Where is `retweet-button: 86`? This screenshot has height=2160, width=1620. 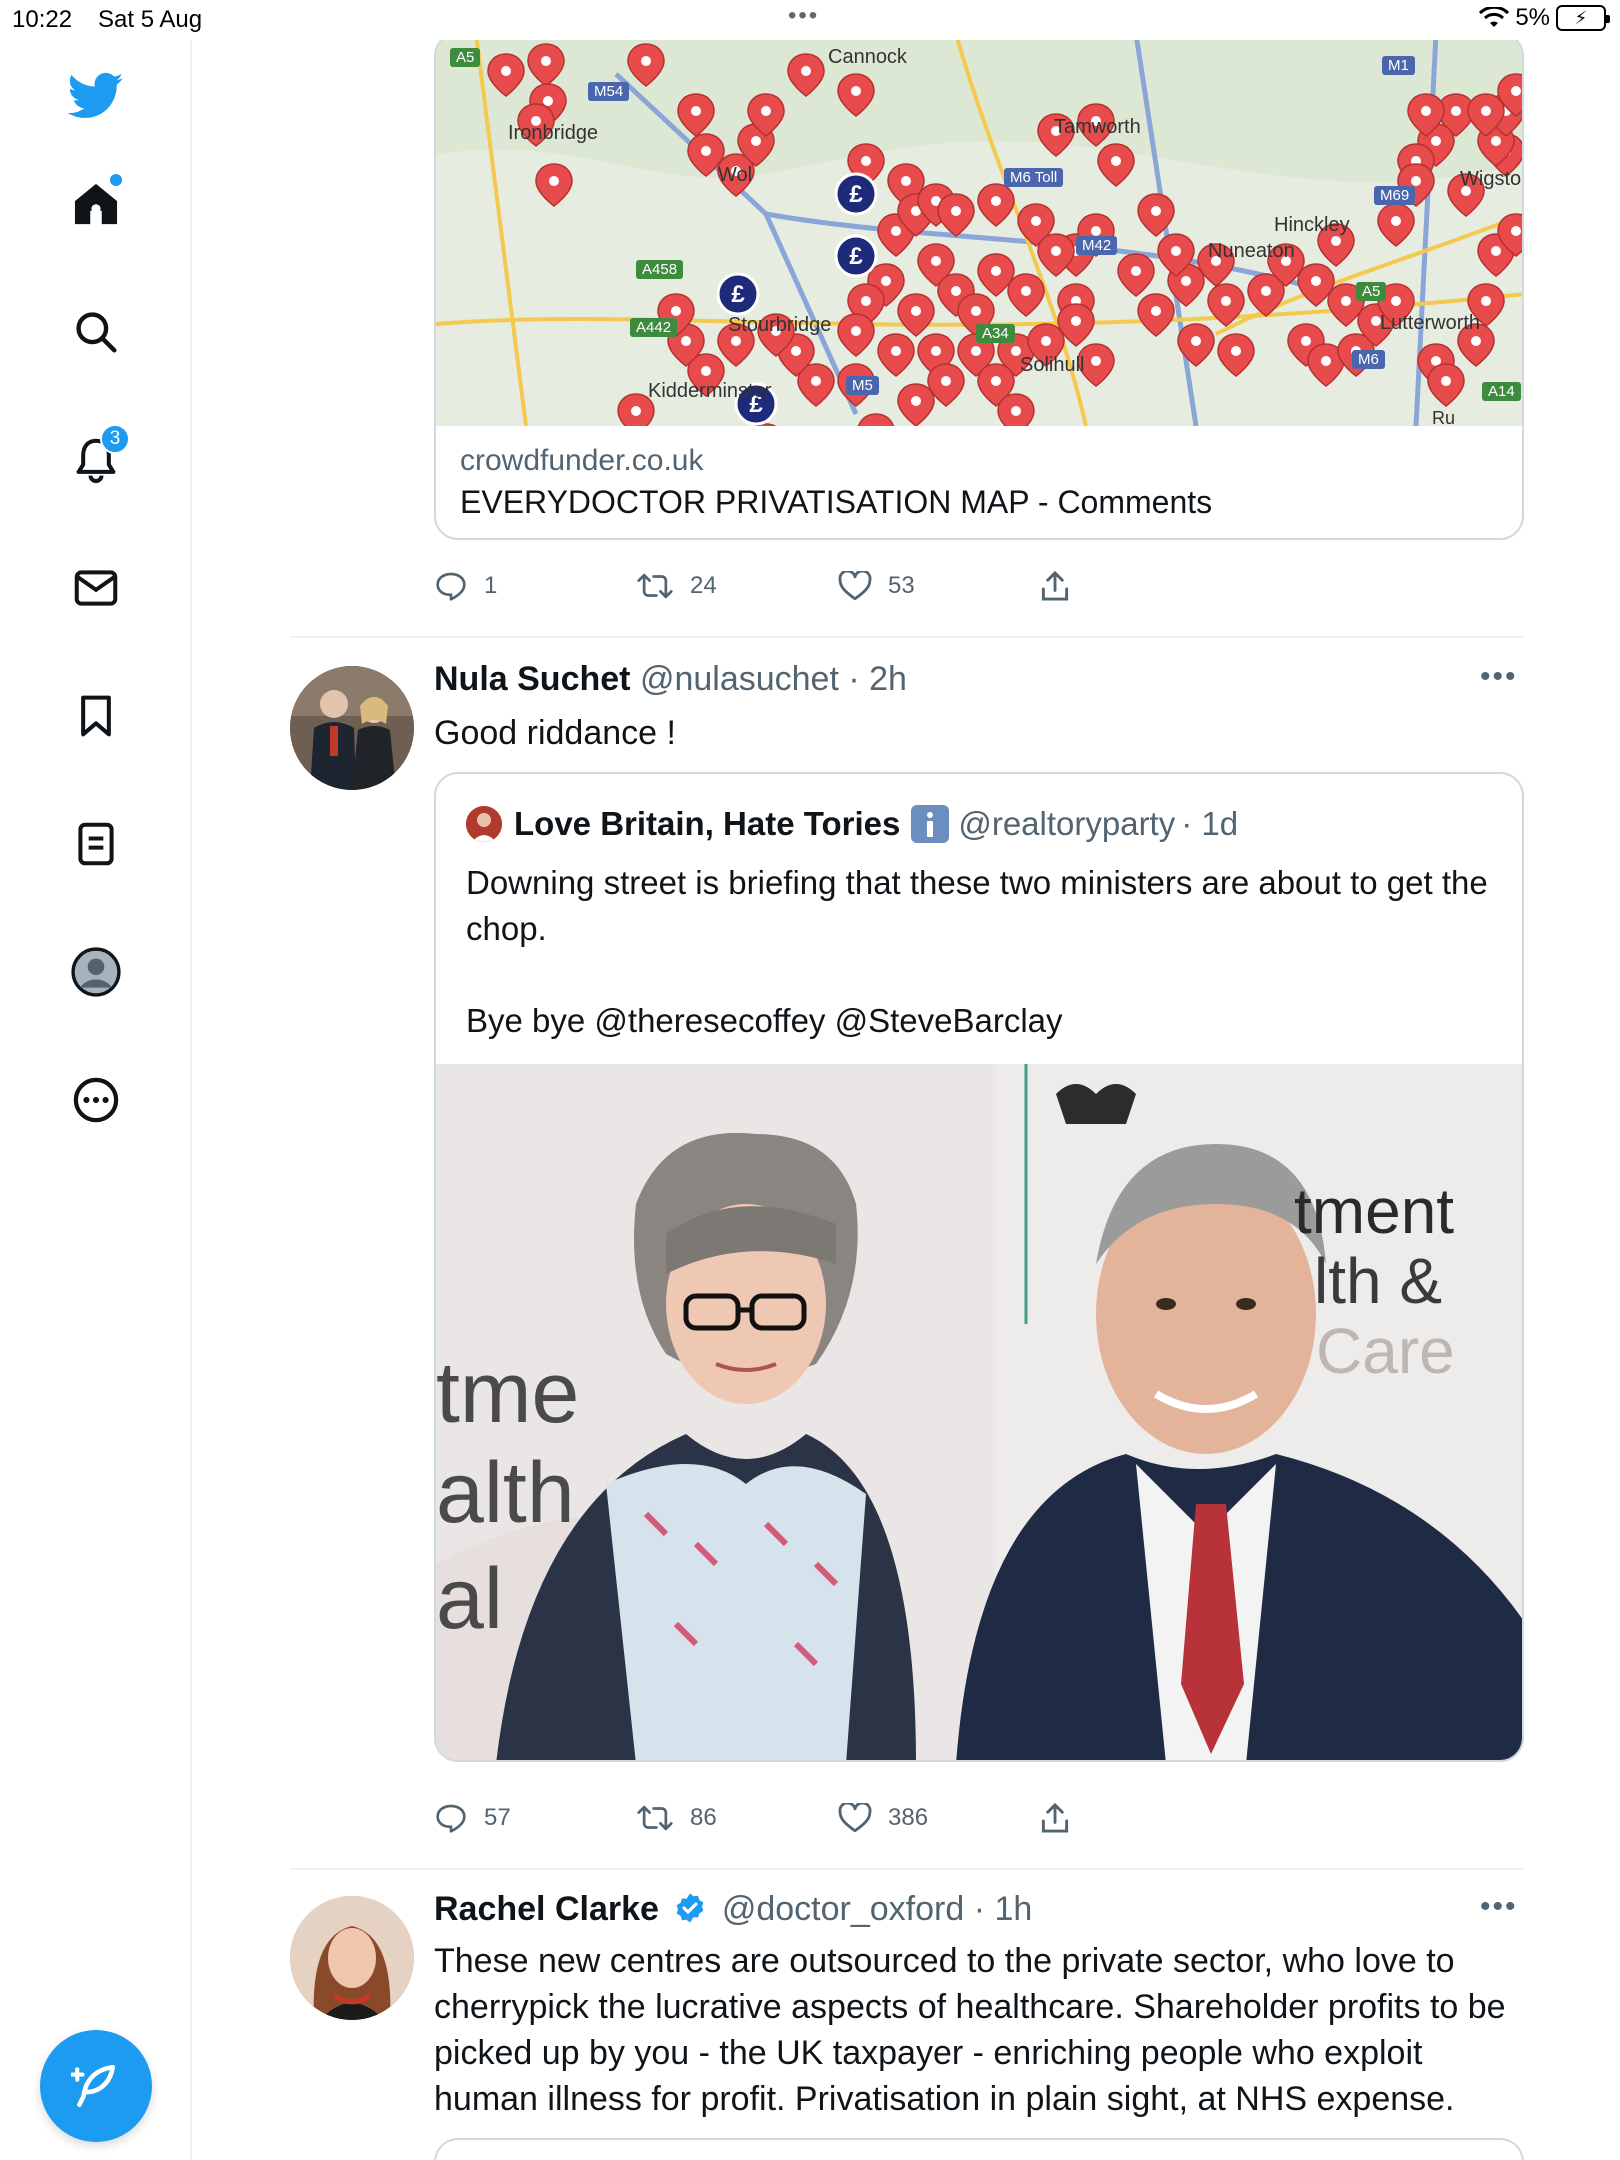 retweet-button: 86 is located at coordinates (737, 1818).